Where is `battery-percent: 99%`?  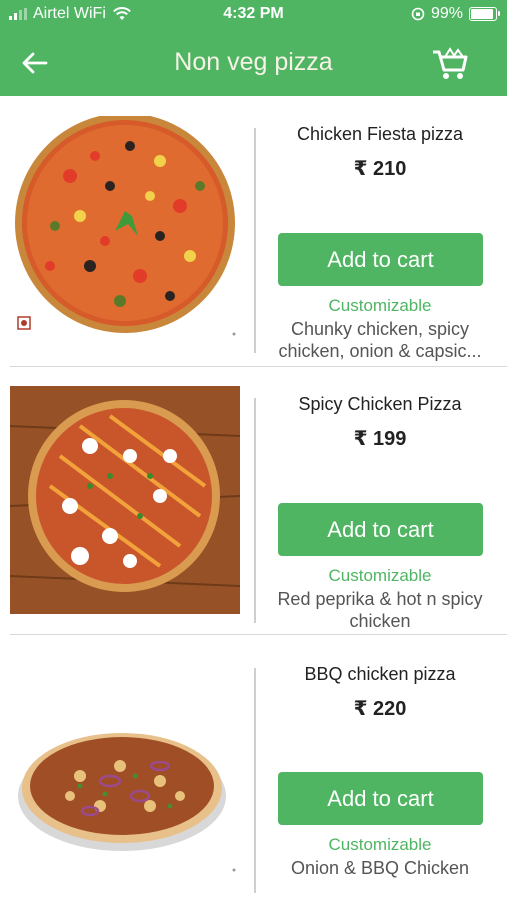 battery-percent: 99% is located at coordinates (446, 13).